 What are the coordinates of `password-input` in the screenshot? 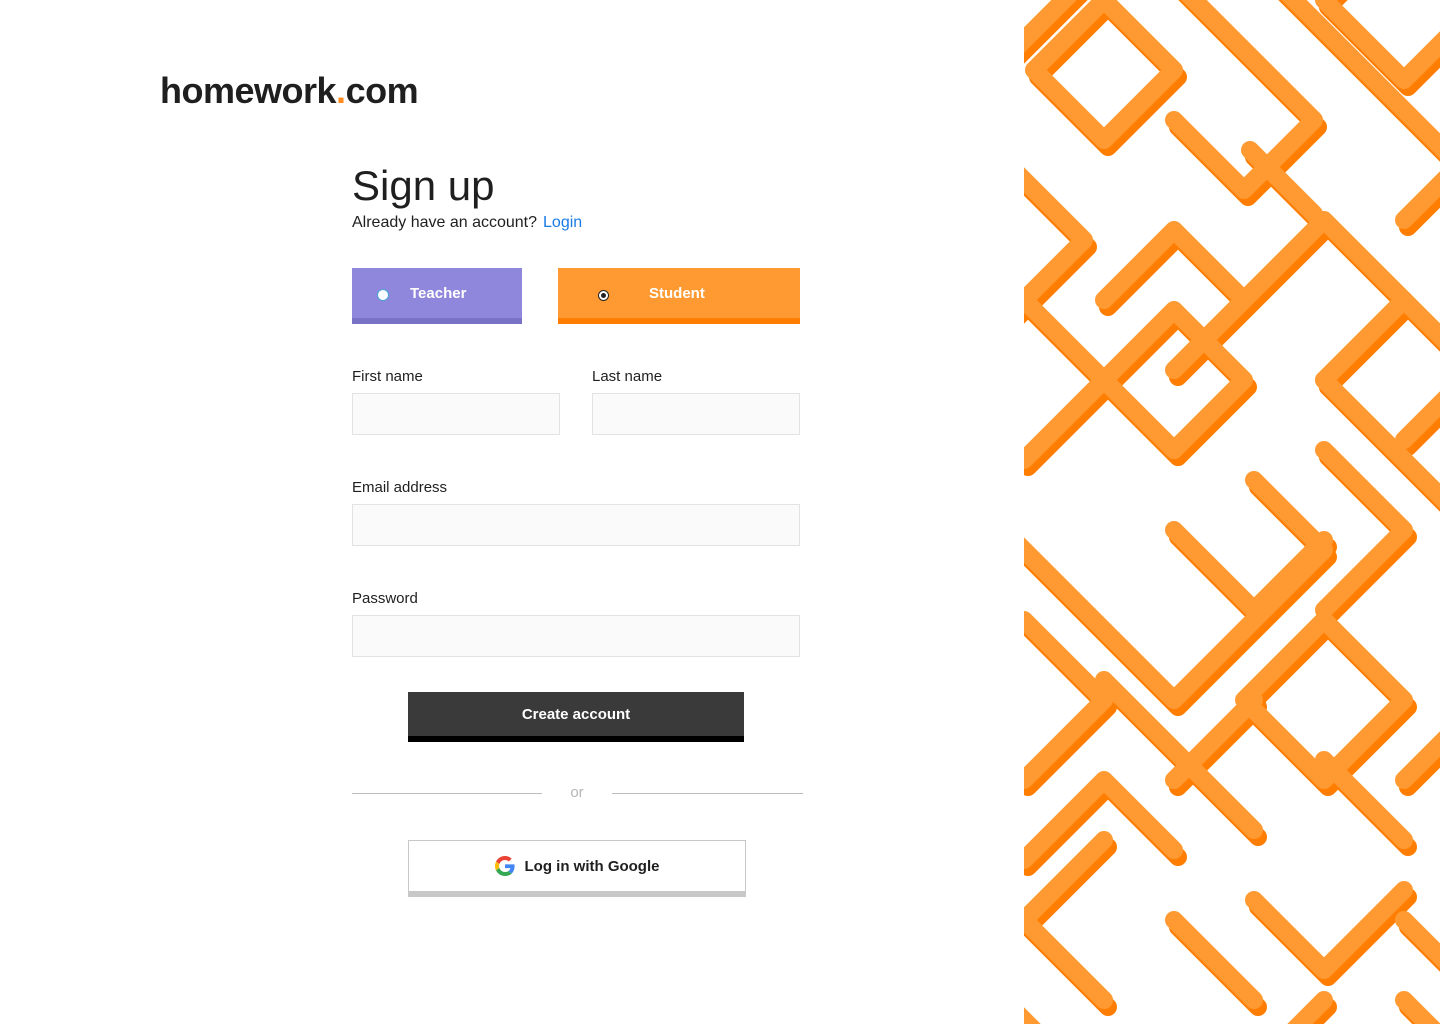 It's located at (576, 636).